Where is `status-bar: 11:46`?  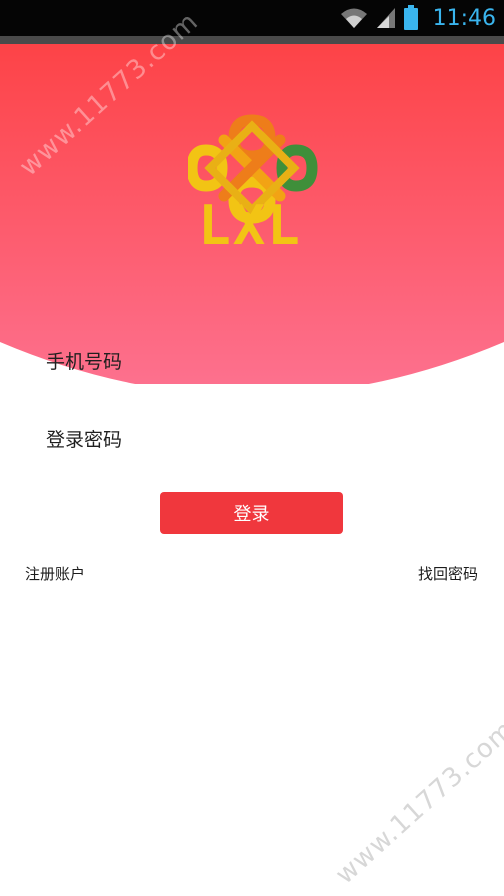
status-bar: 11:46 is located at coordinates (252, 18).